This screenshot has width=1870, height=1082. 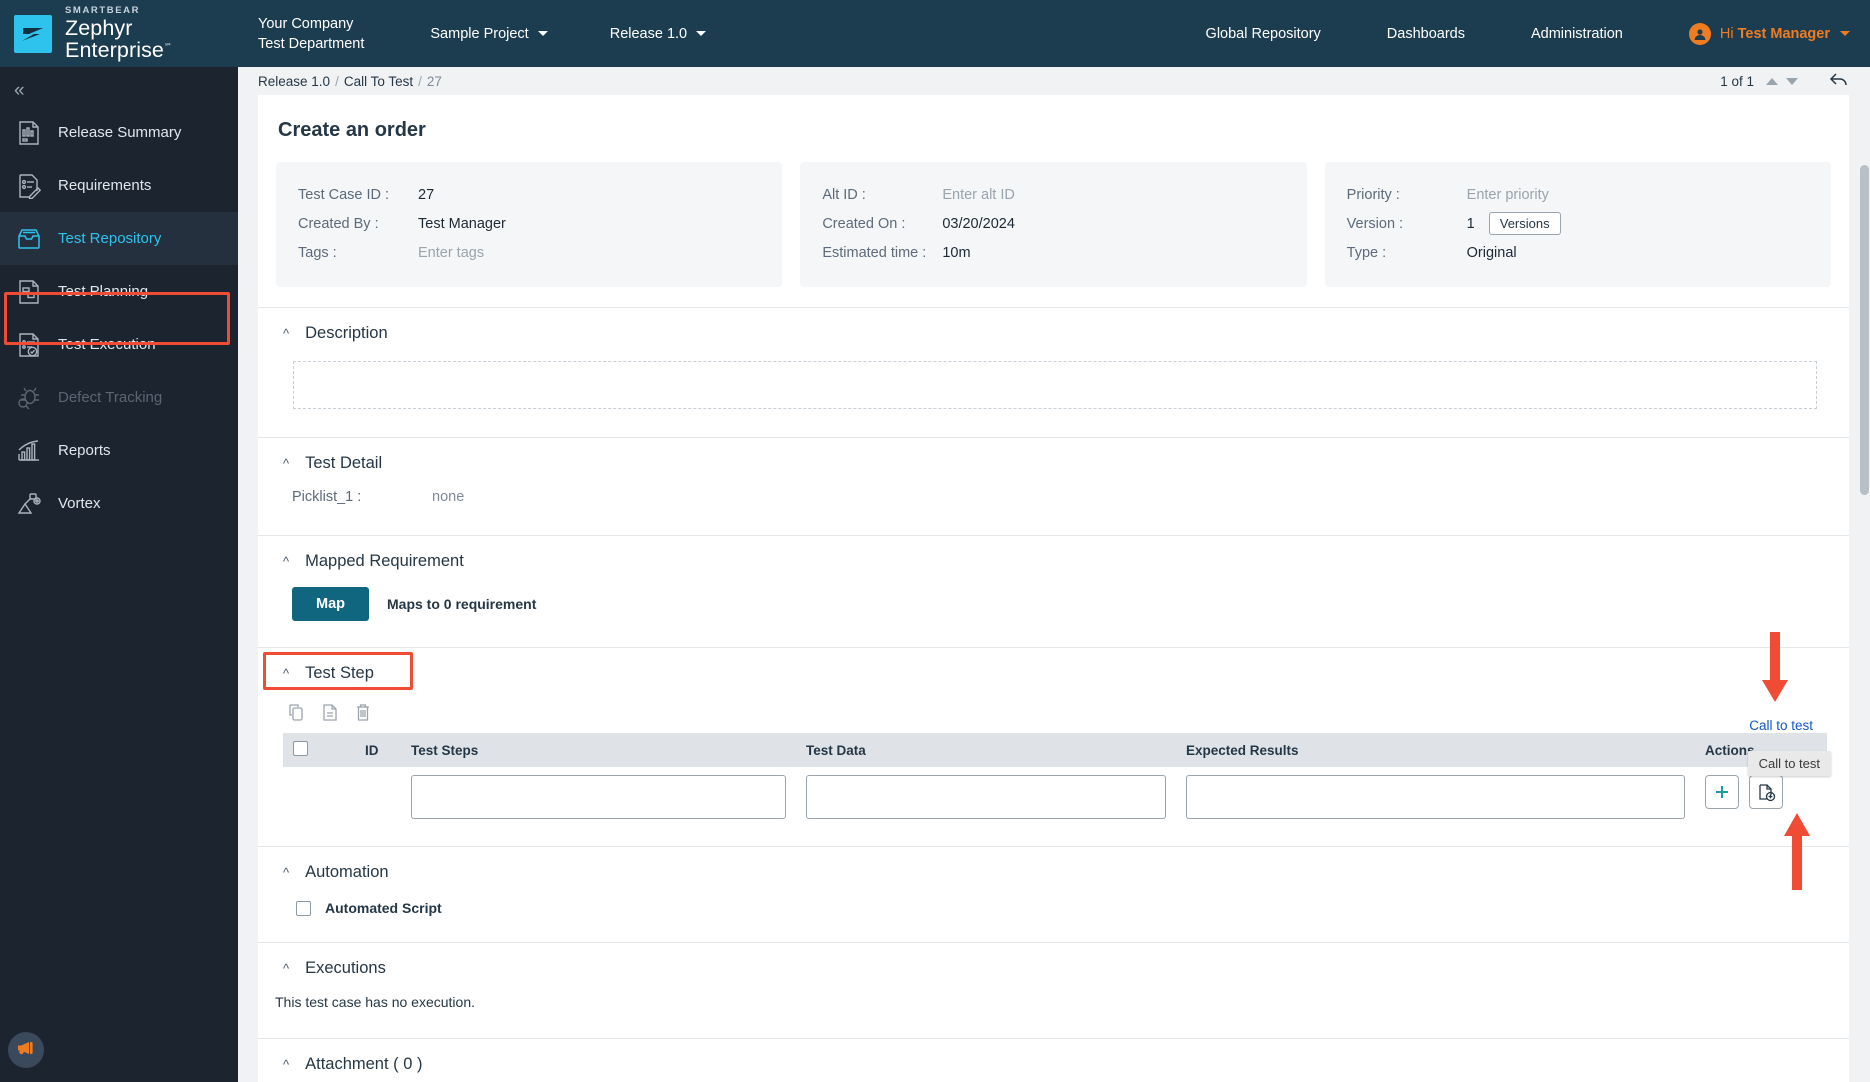 I want to click on field-type: Type : Original, so click(x=1578, y=252).